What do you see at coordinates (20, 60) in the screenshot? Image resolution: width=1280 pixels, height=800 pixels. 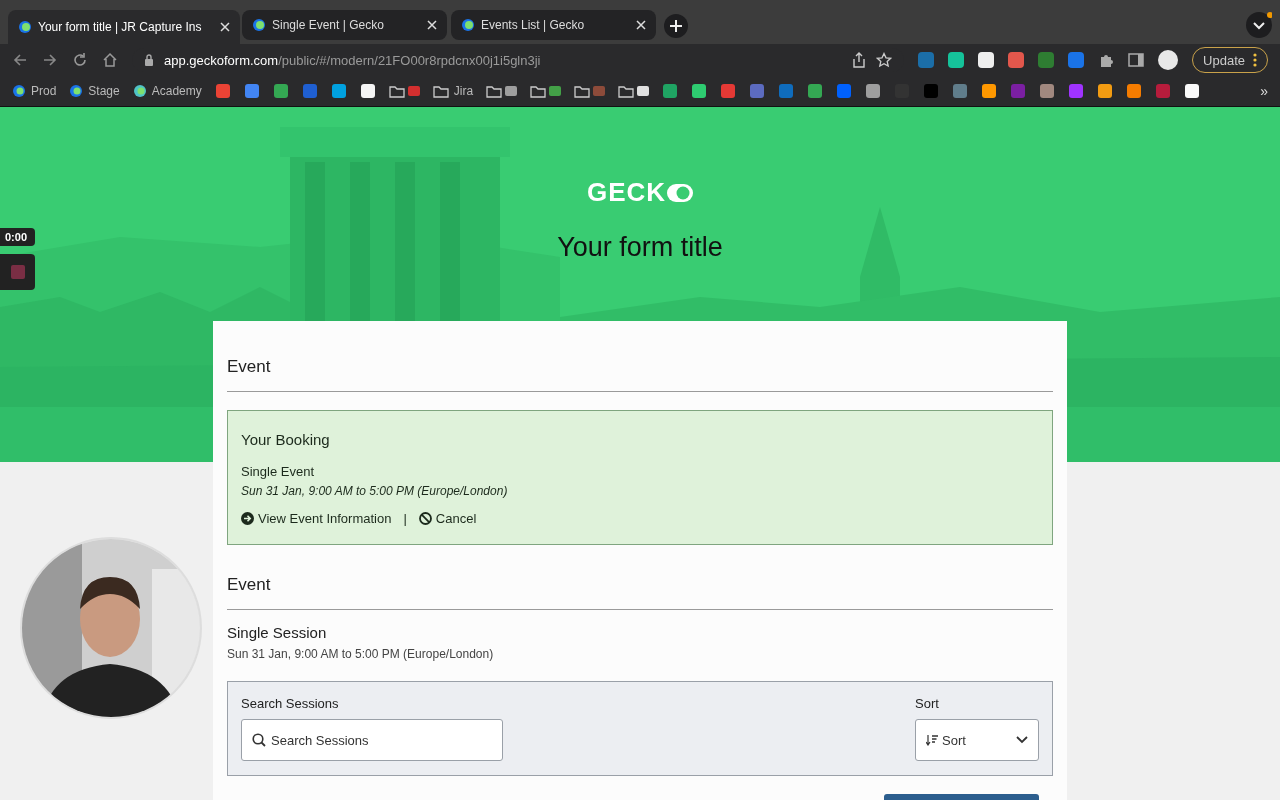 I see `back-icon` at bounding box center [20, 60].